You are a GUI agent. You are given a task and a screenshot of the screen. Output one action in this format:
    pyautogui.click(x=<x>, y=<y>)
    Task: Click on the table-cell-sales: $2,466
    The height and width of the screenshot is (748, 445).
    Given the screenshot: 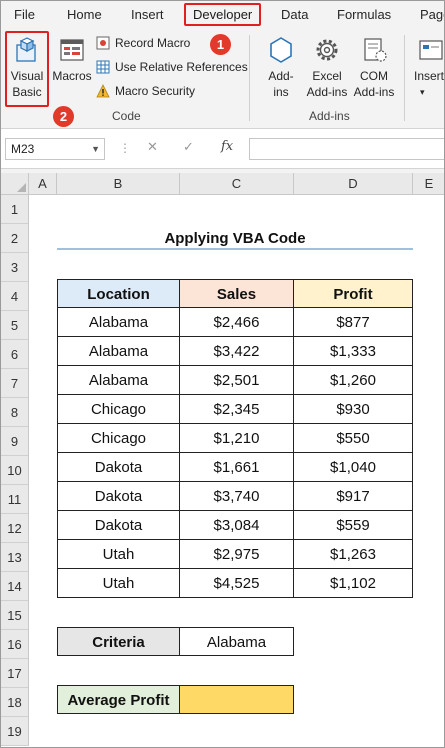 What is the action you would take?
    pyautogui.click(x=237, y=322)
    